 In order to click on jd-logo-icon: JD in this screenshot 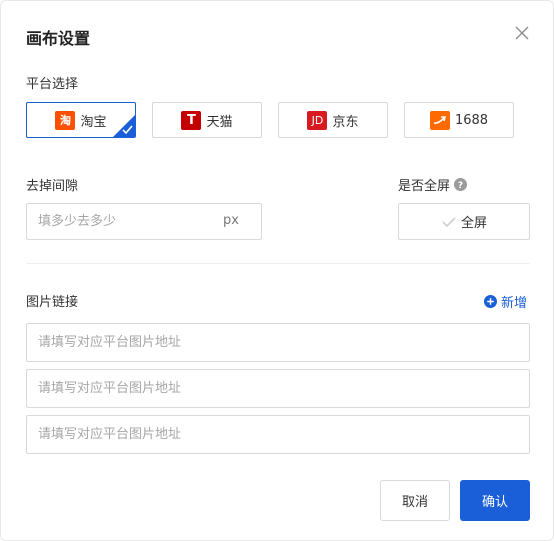, I will do `click(317, 120)`.